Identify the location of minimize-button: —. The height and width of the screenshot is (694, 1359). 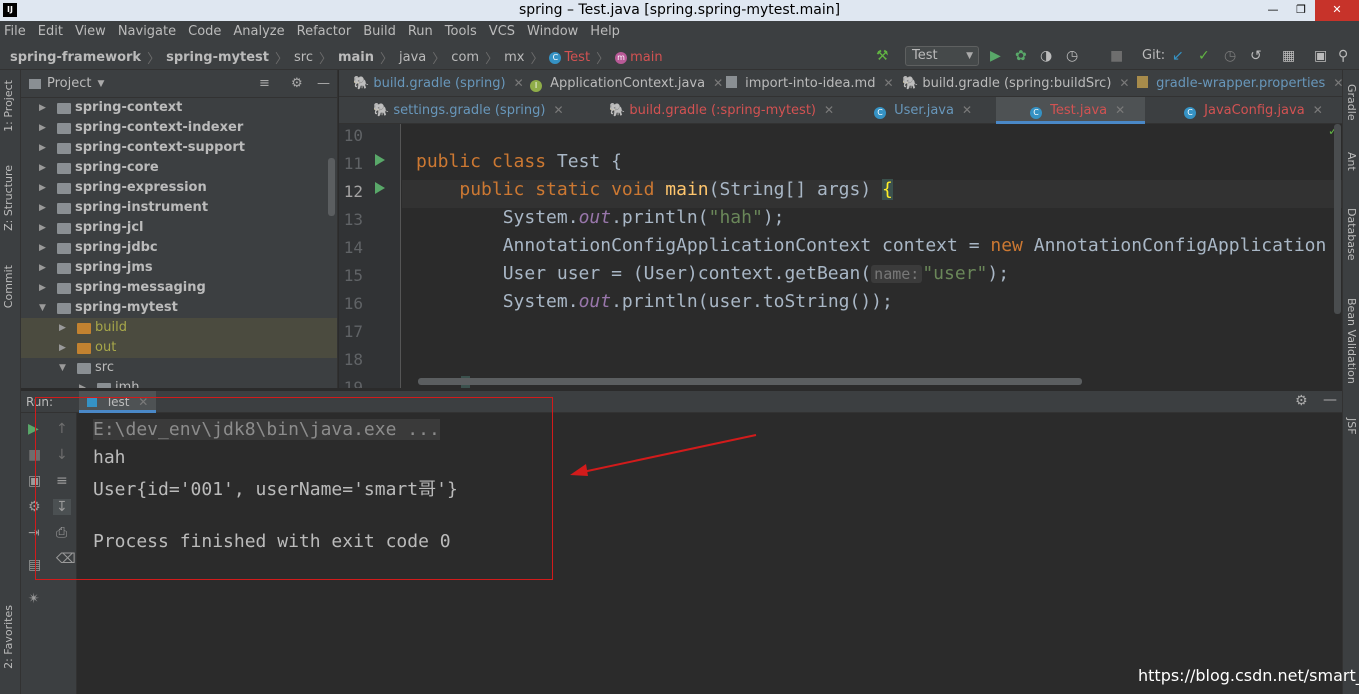
(1273, 10).